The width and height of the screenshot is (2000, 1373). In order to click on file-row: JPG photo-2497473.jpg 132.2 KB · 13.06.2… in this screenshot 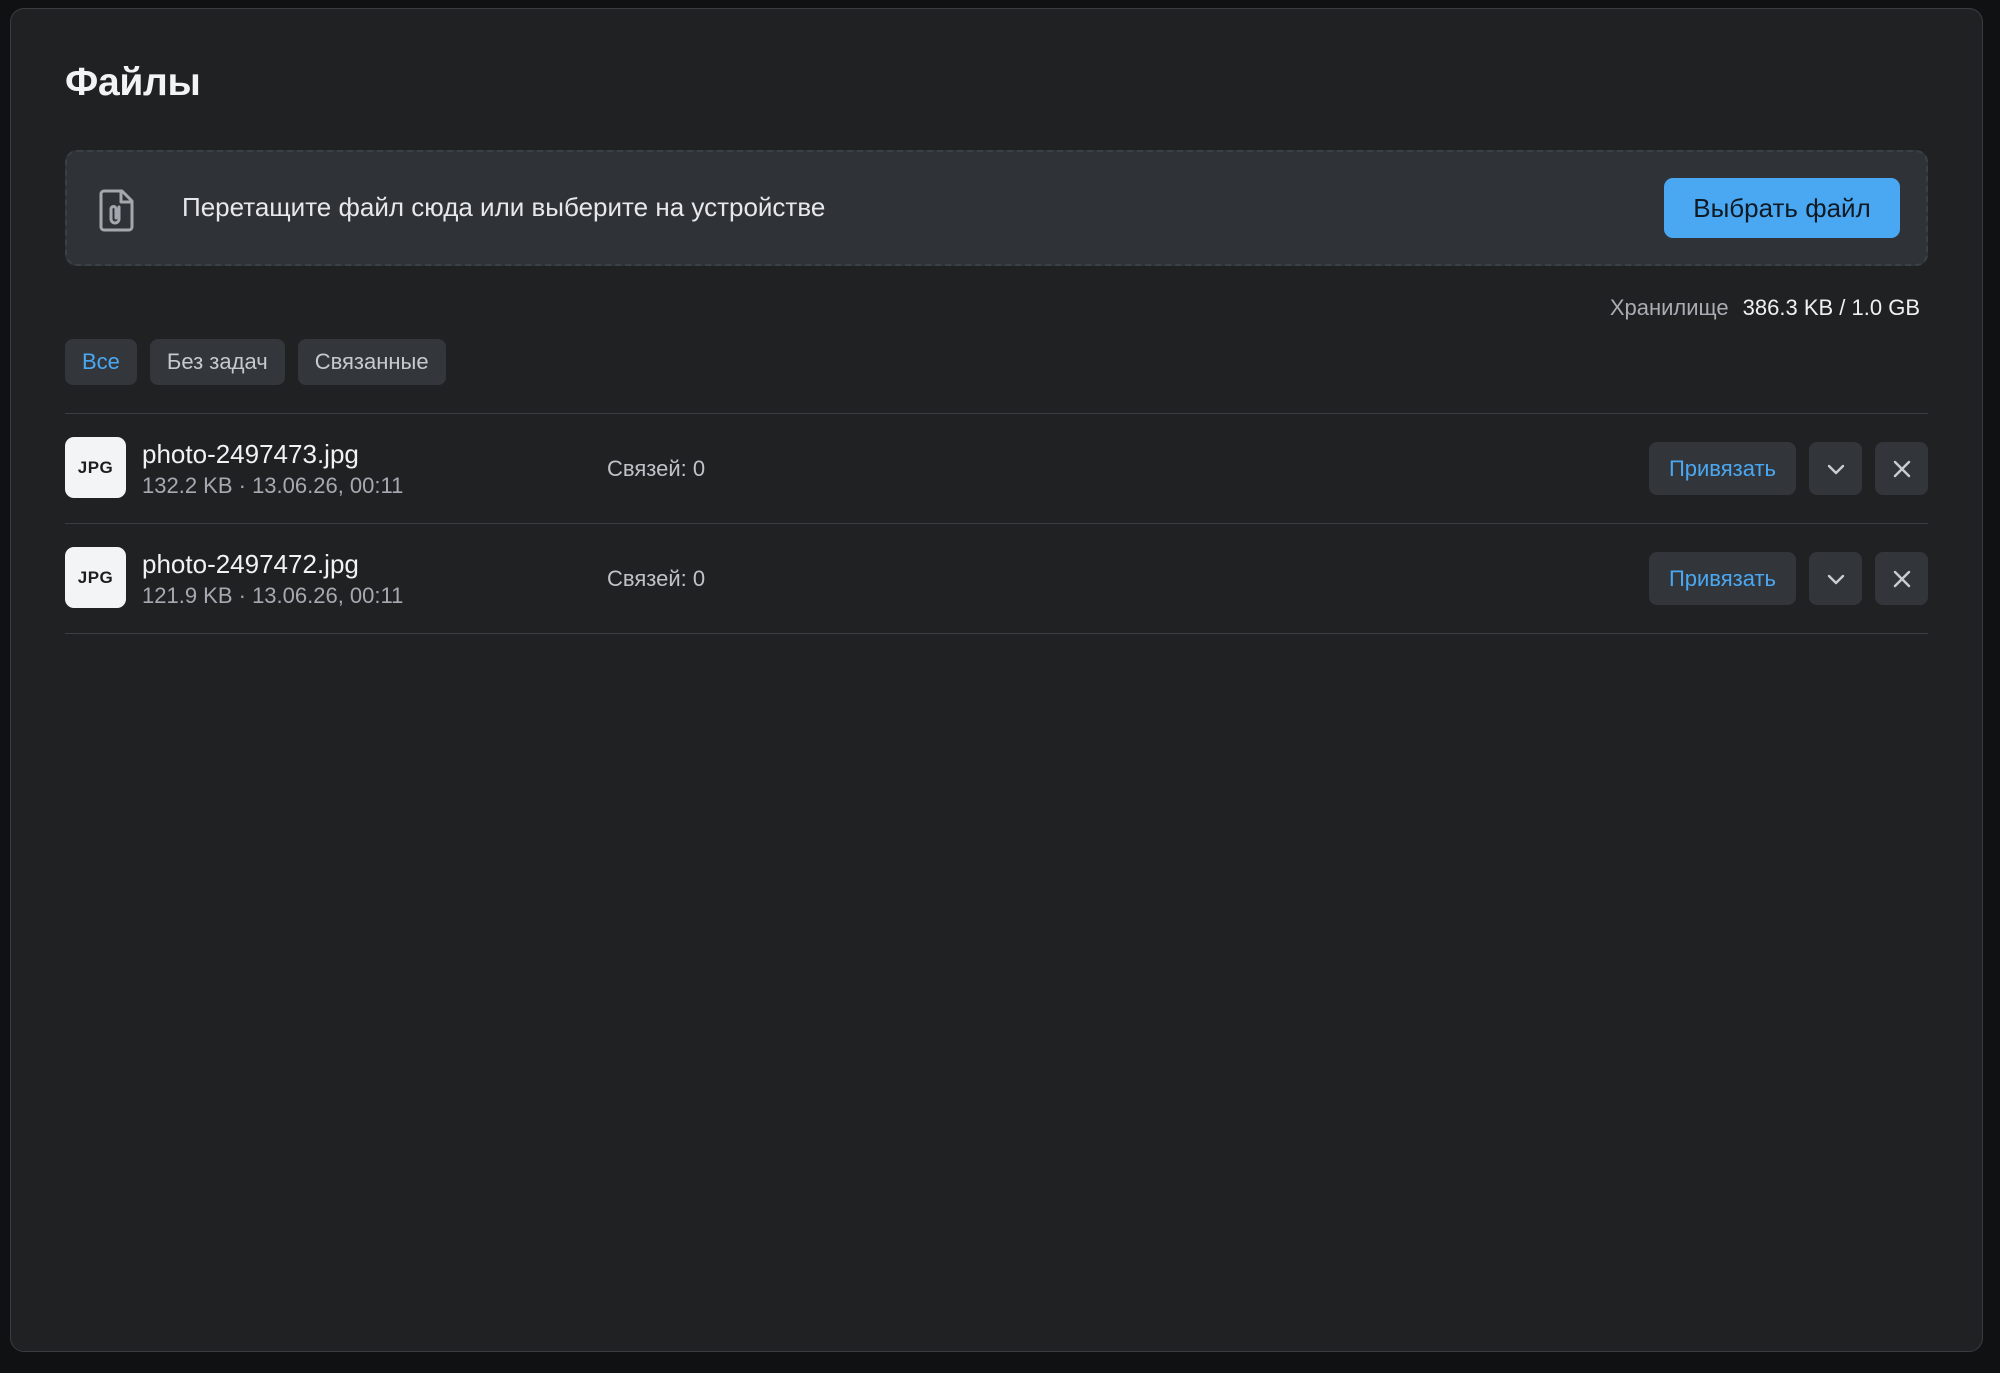, I will do `click(996, 468)`.